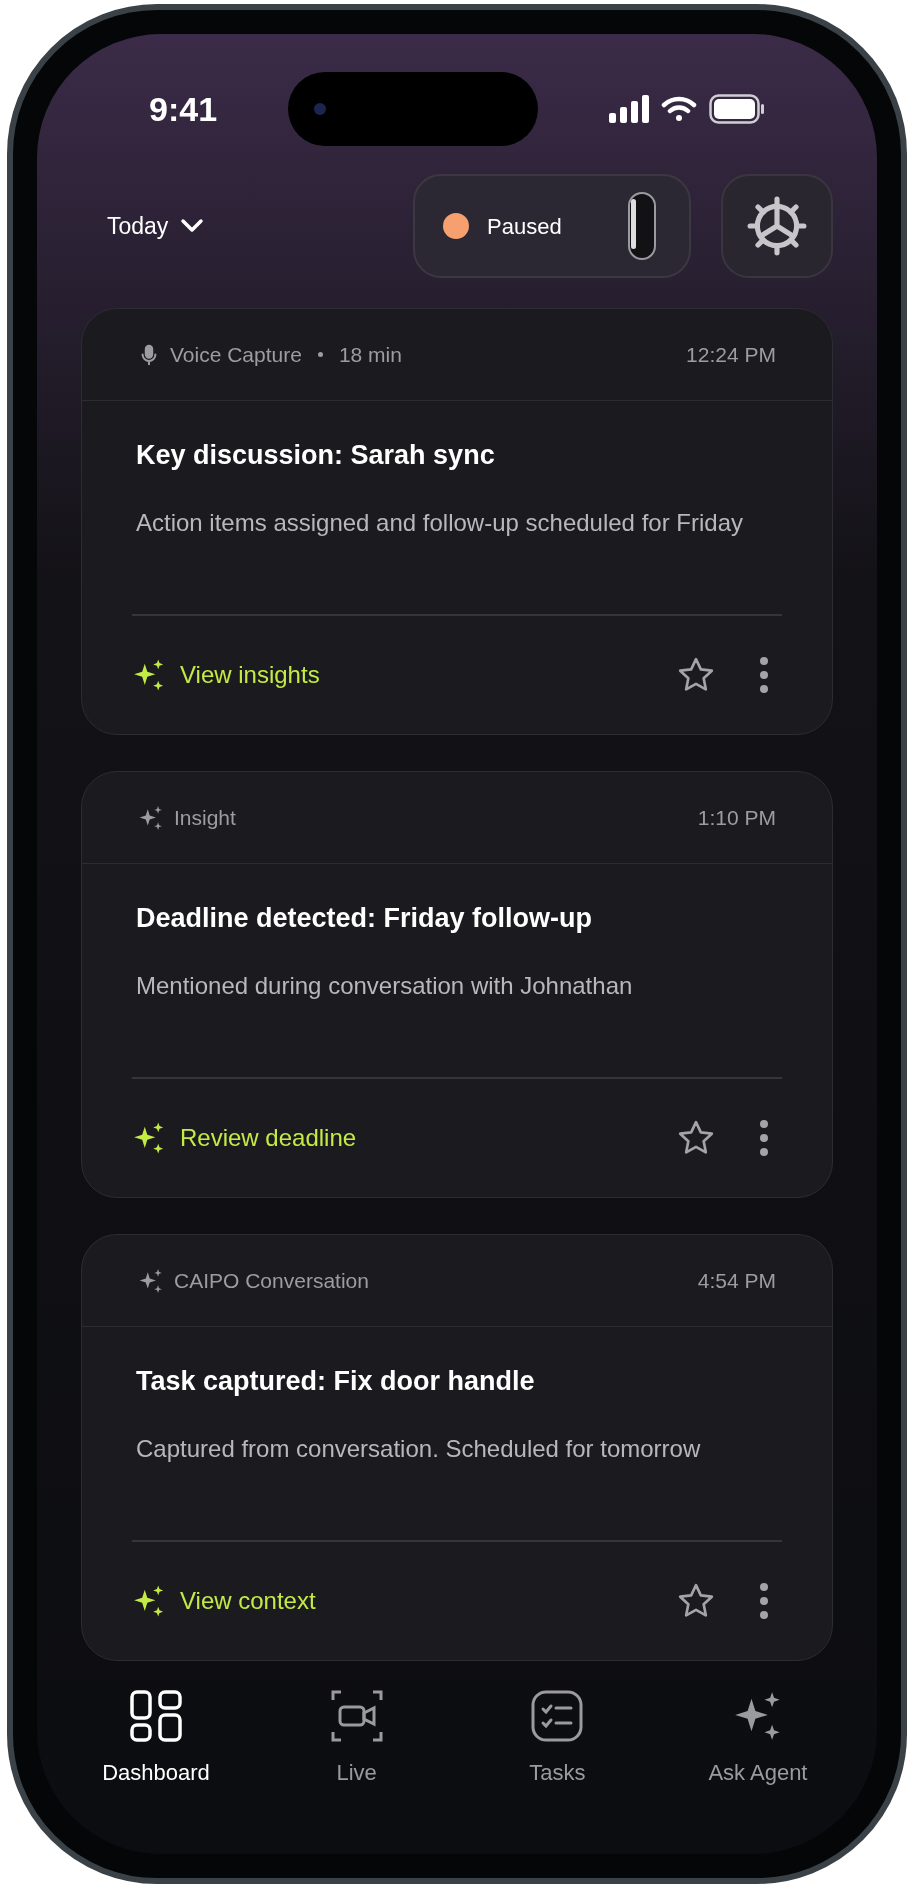 The height and width of the screenshot is (1888, 914). Describe the element at coordinates (440, 522) in the screenshot. I see `card-description: Action items assigned and follow-up scheduled for Friday` at that location.